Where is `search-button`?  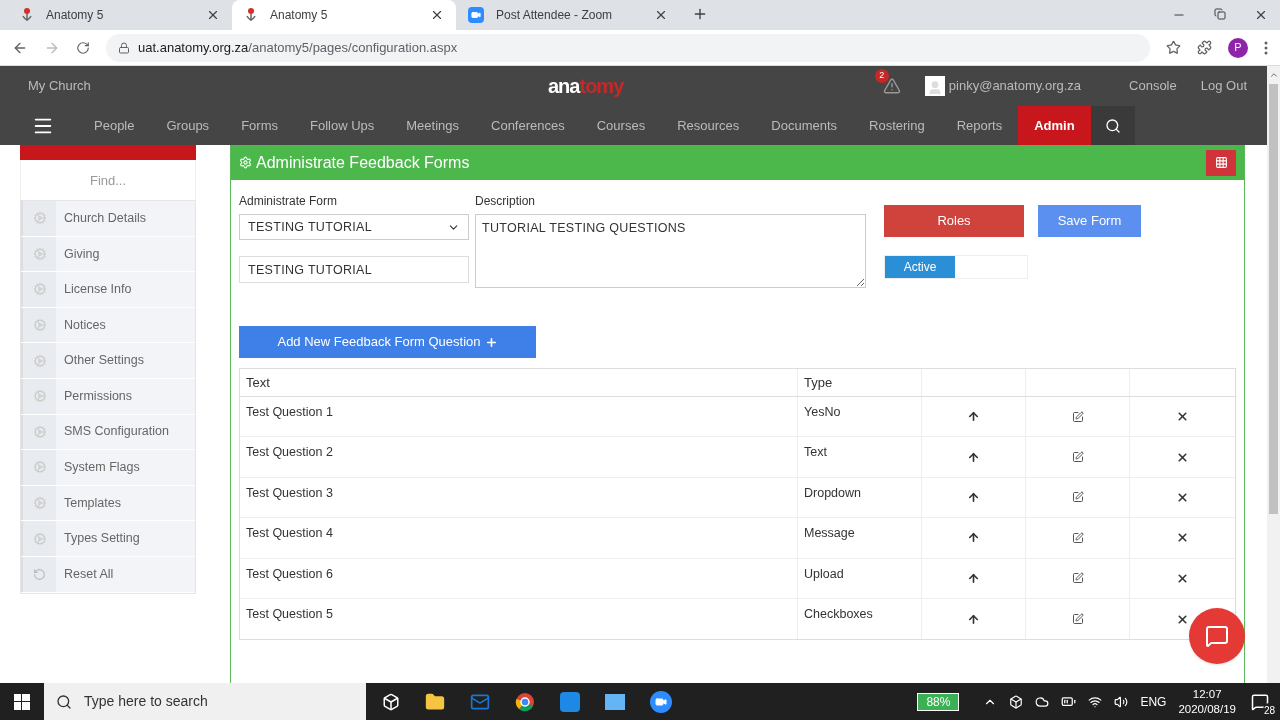
search-button is located at coordinates (1112, 125).